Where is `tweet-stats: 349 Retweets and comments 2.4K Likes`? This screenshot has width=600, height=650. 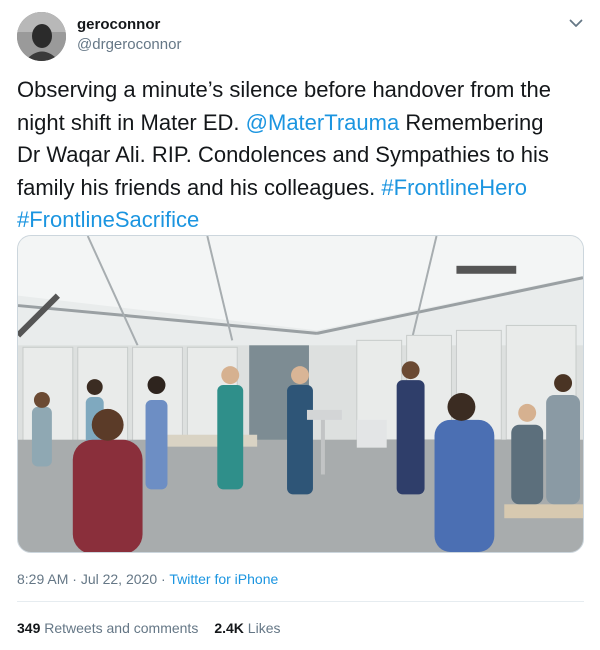
tweet-stats: 349 Retweets and comments 2.4K Likes is located at coordinates (148, 628).